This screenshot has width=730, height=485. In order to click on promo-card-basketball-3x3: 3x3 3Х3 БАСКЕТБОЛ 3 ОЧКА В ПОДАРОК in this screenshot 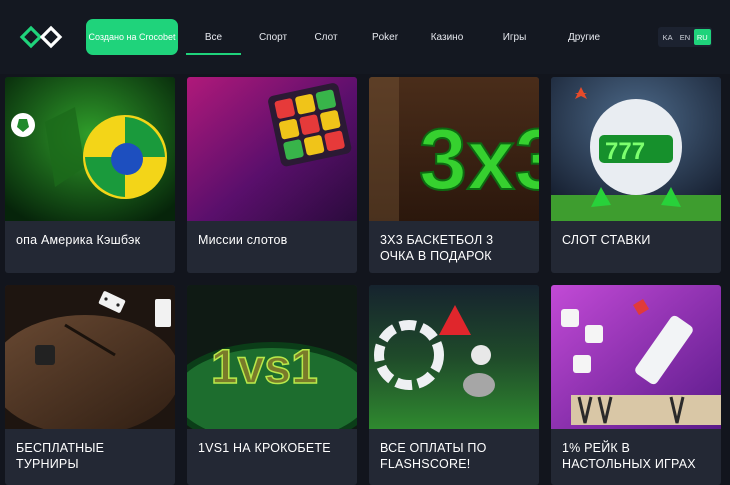, I will do `click(454, 175)`.